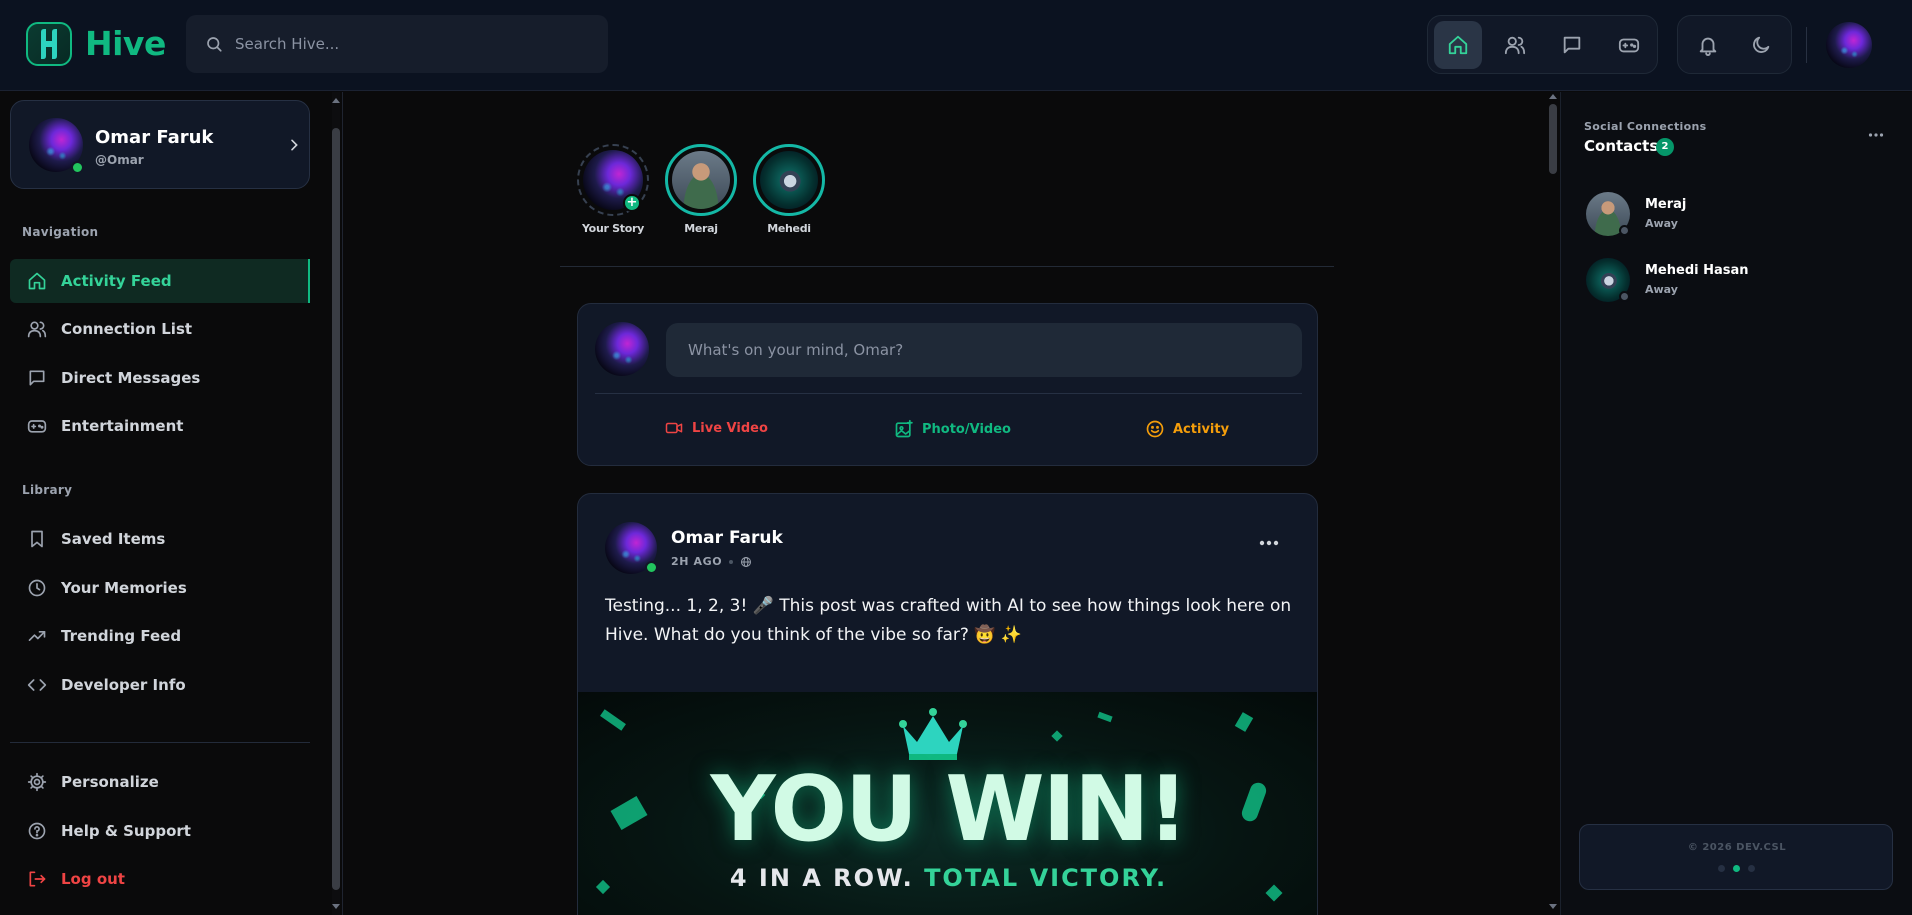 The height and width of the screenshot is (915, 1912). I want to click on sidebar-item-your-memories: Your Memories, so click(160, 588).